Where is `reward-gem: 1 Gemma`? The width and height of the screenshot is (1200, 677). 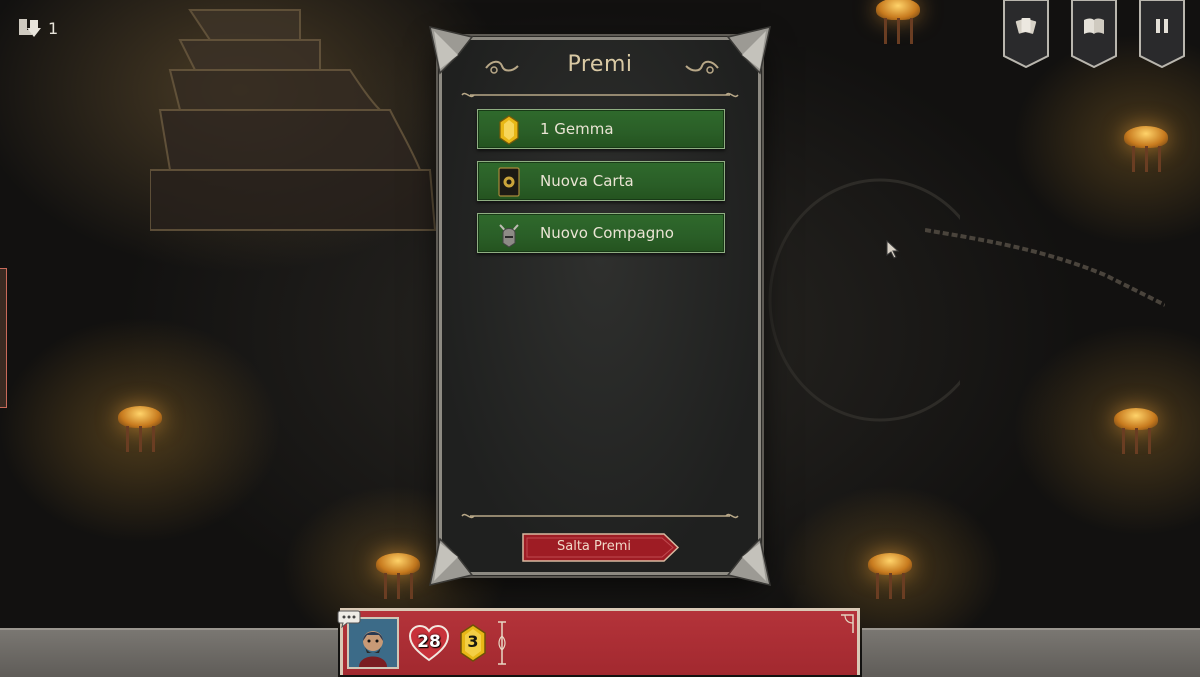 reward-gem: 1 Gemma is located at coordinates (601, 129).